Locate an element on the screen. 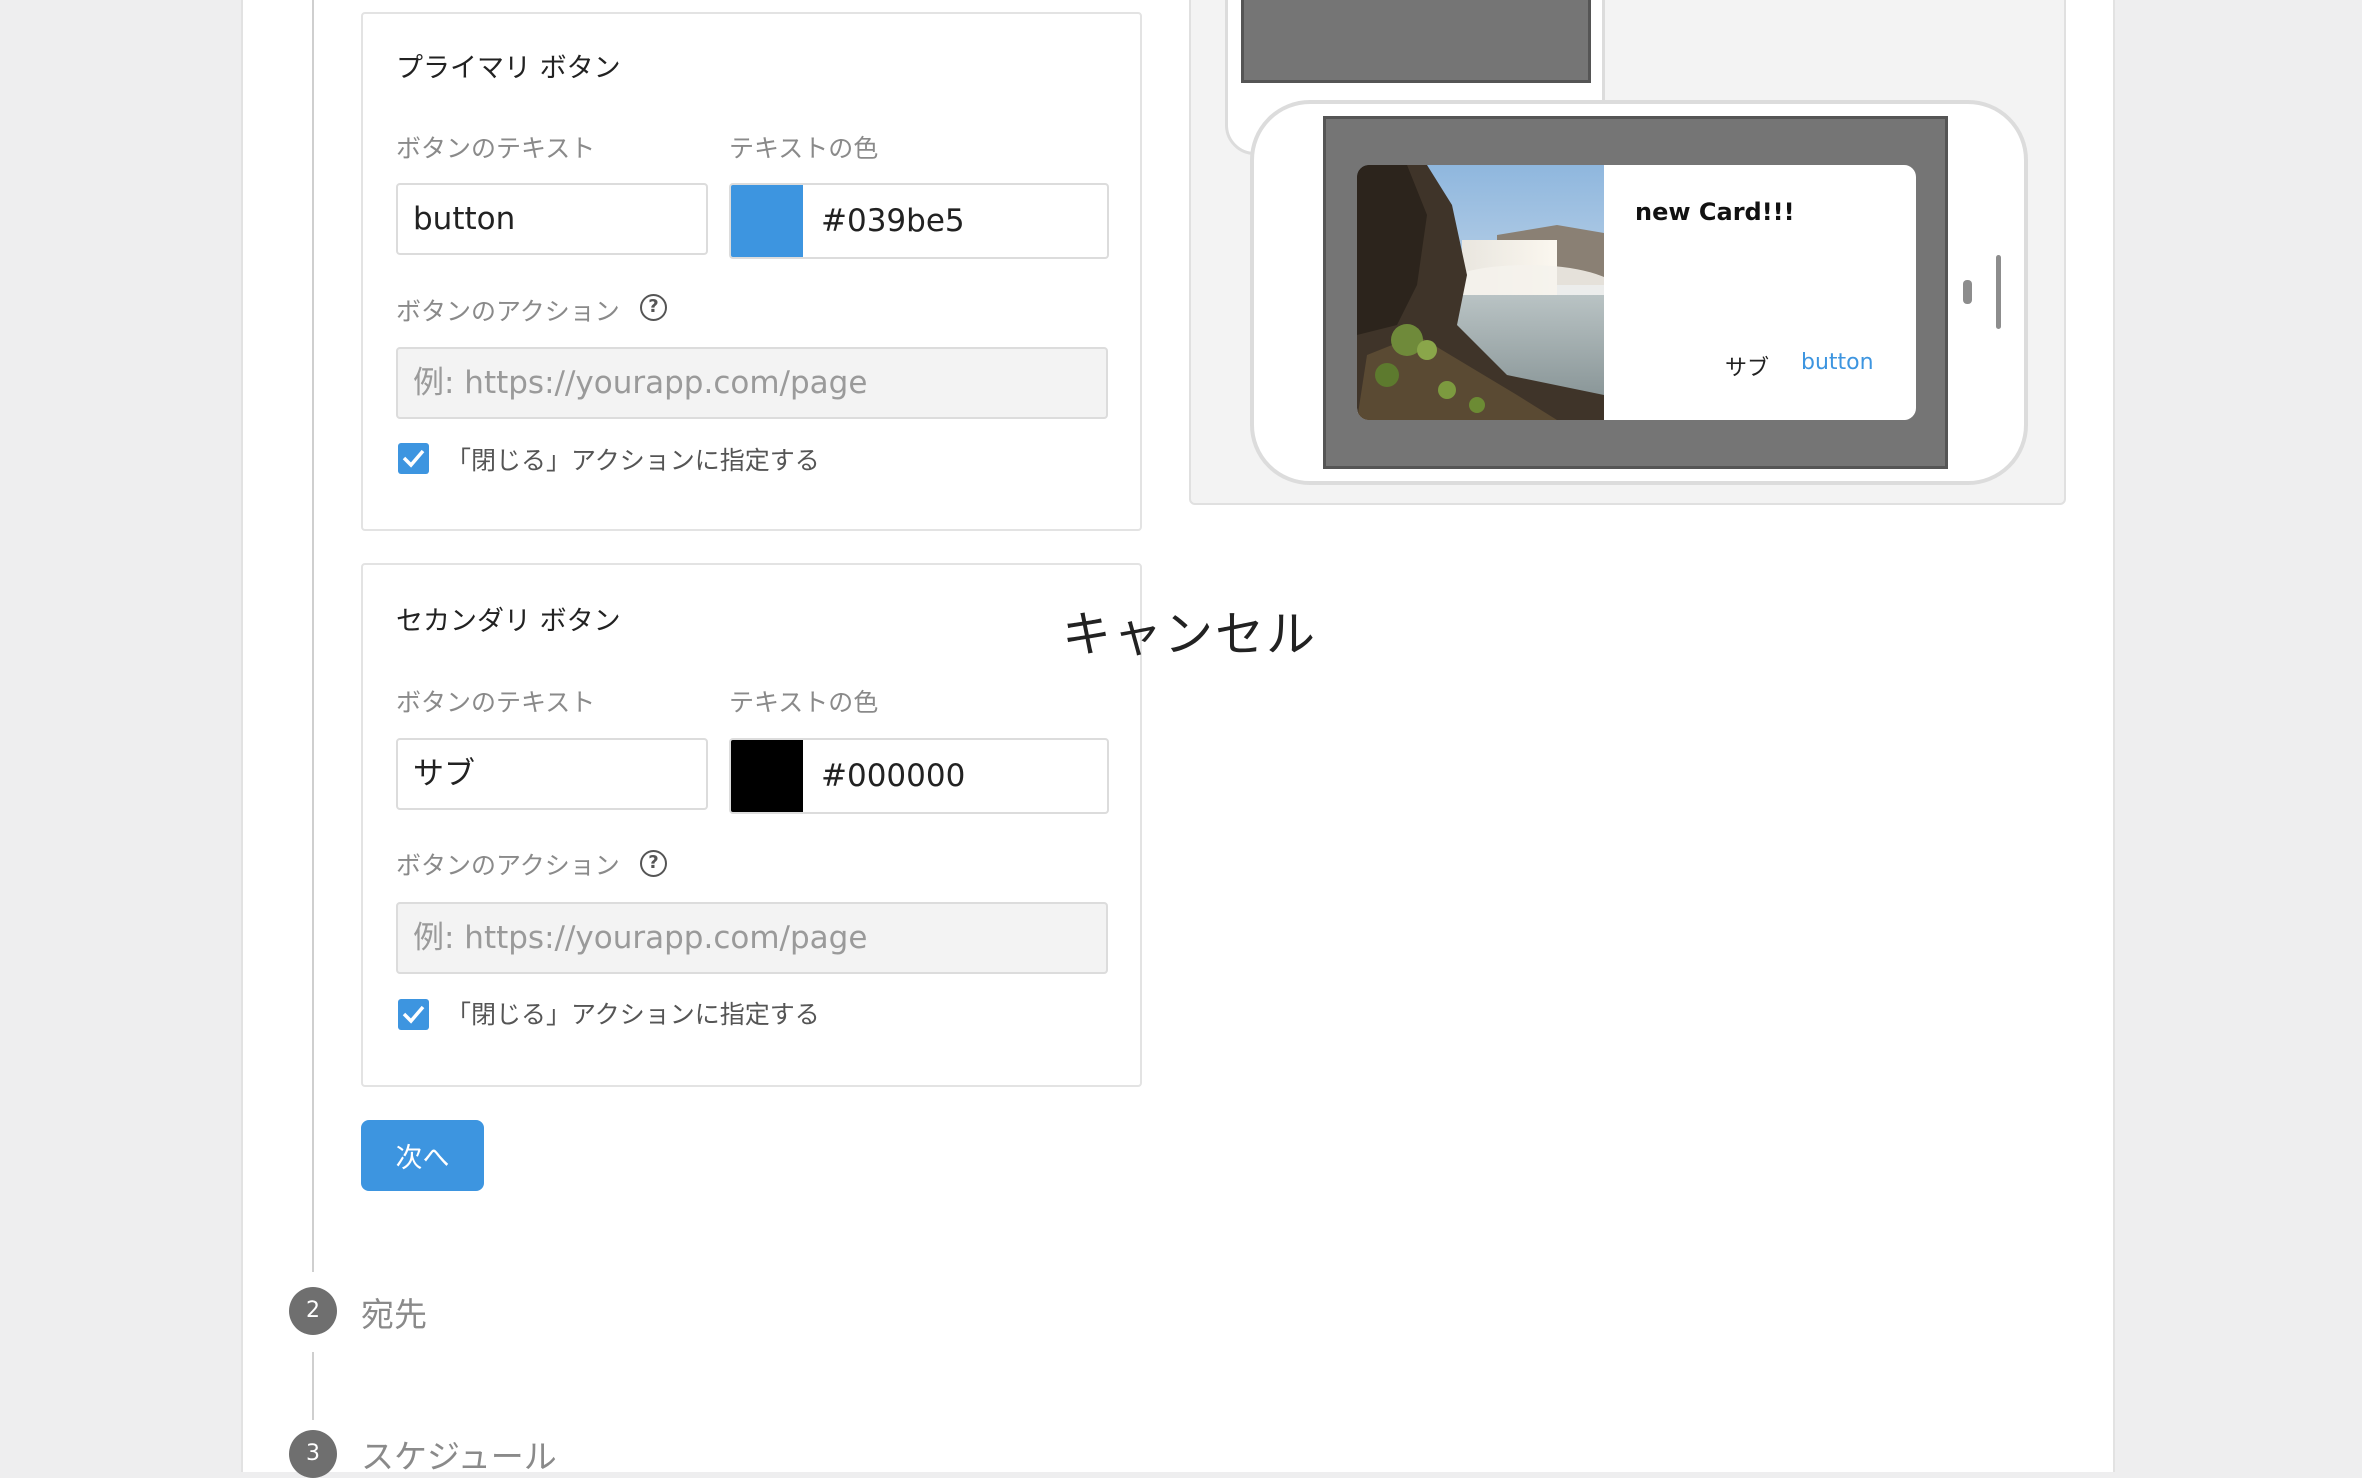 The height and width of the screenshot is (1478, 2362). panel-title: セカンダリ ボタン is located at coordinates (508, 621).